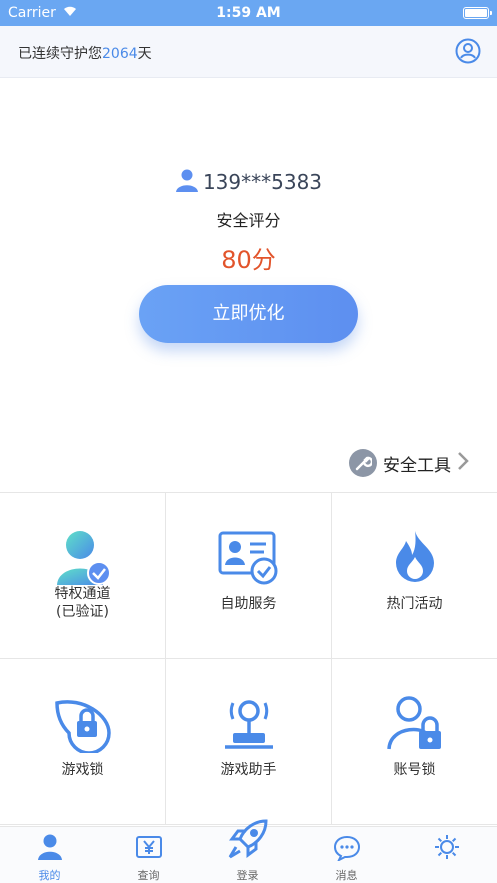 The width and height of the screenshot is (497, 883). Describe the element at coordinates (414, 604) in the screenshot. I see `grid-label: 热门活动` at that location.